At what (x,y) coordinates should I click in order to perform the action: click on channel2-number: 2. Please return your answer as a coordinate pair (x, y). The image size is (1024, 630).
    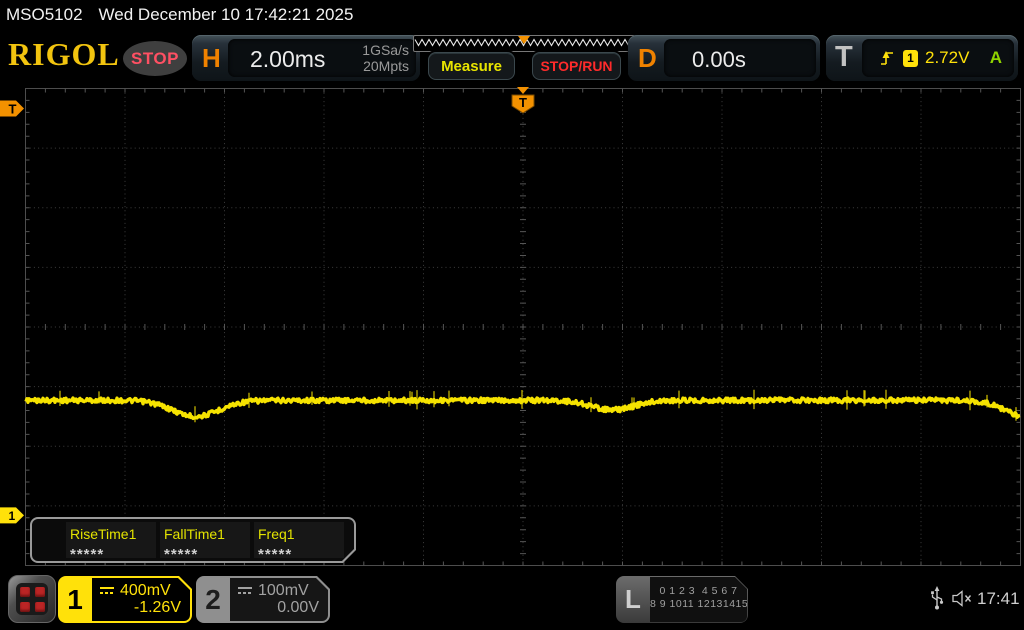
    Looking at the image, I should click on (213, 599).